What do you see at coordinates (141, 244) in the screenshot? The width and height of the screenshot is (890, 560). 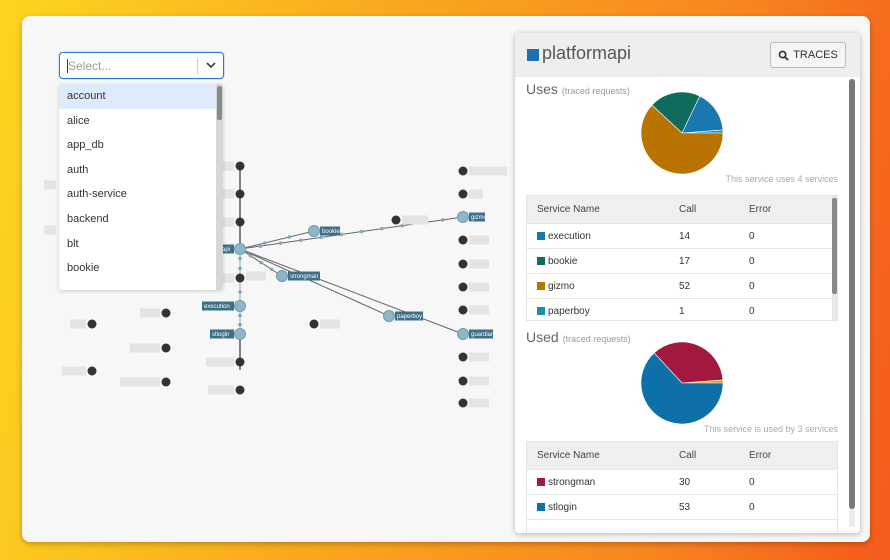 I see `dropdown-option: blt` at bounding box center [141, 244].